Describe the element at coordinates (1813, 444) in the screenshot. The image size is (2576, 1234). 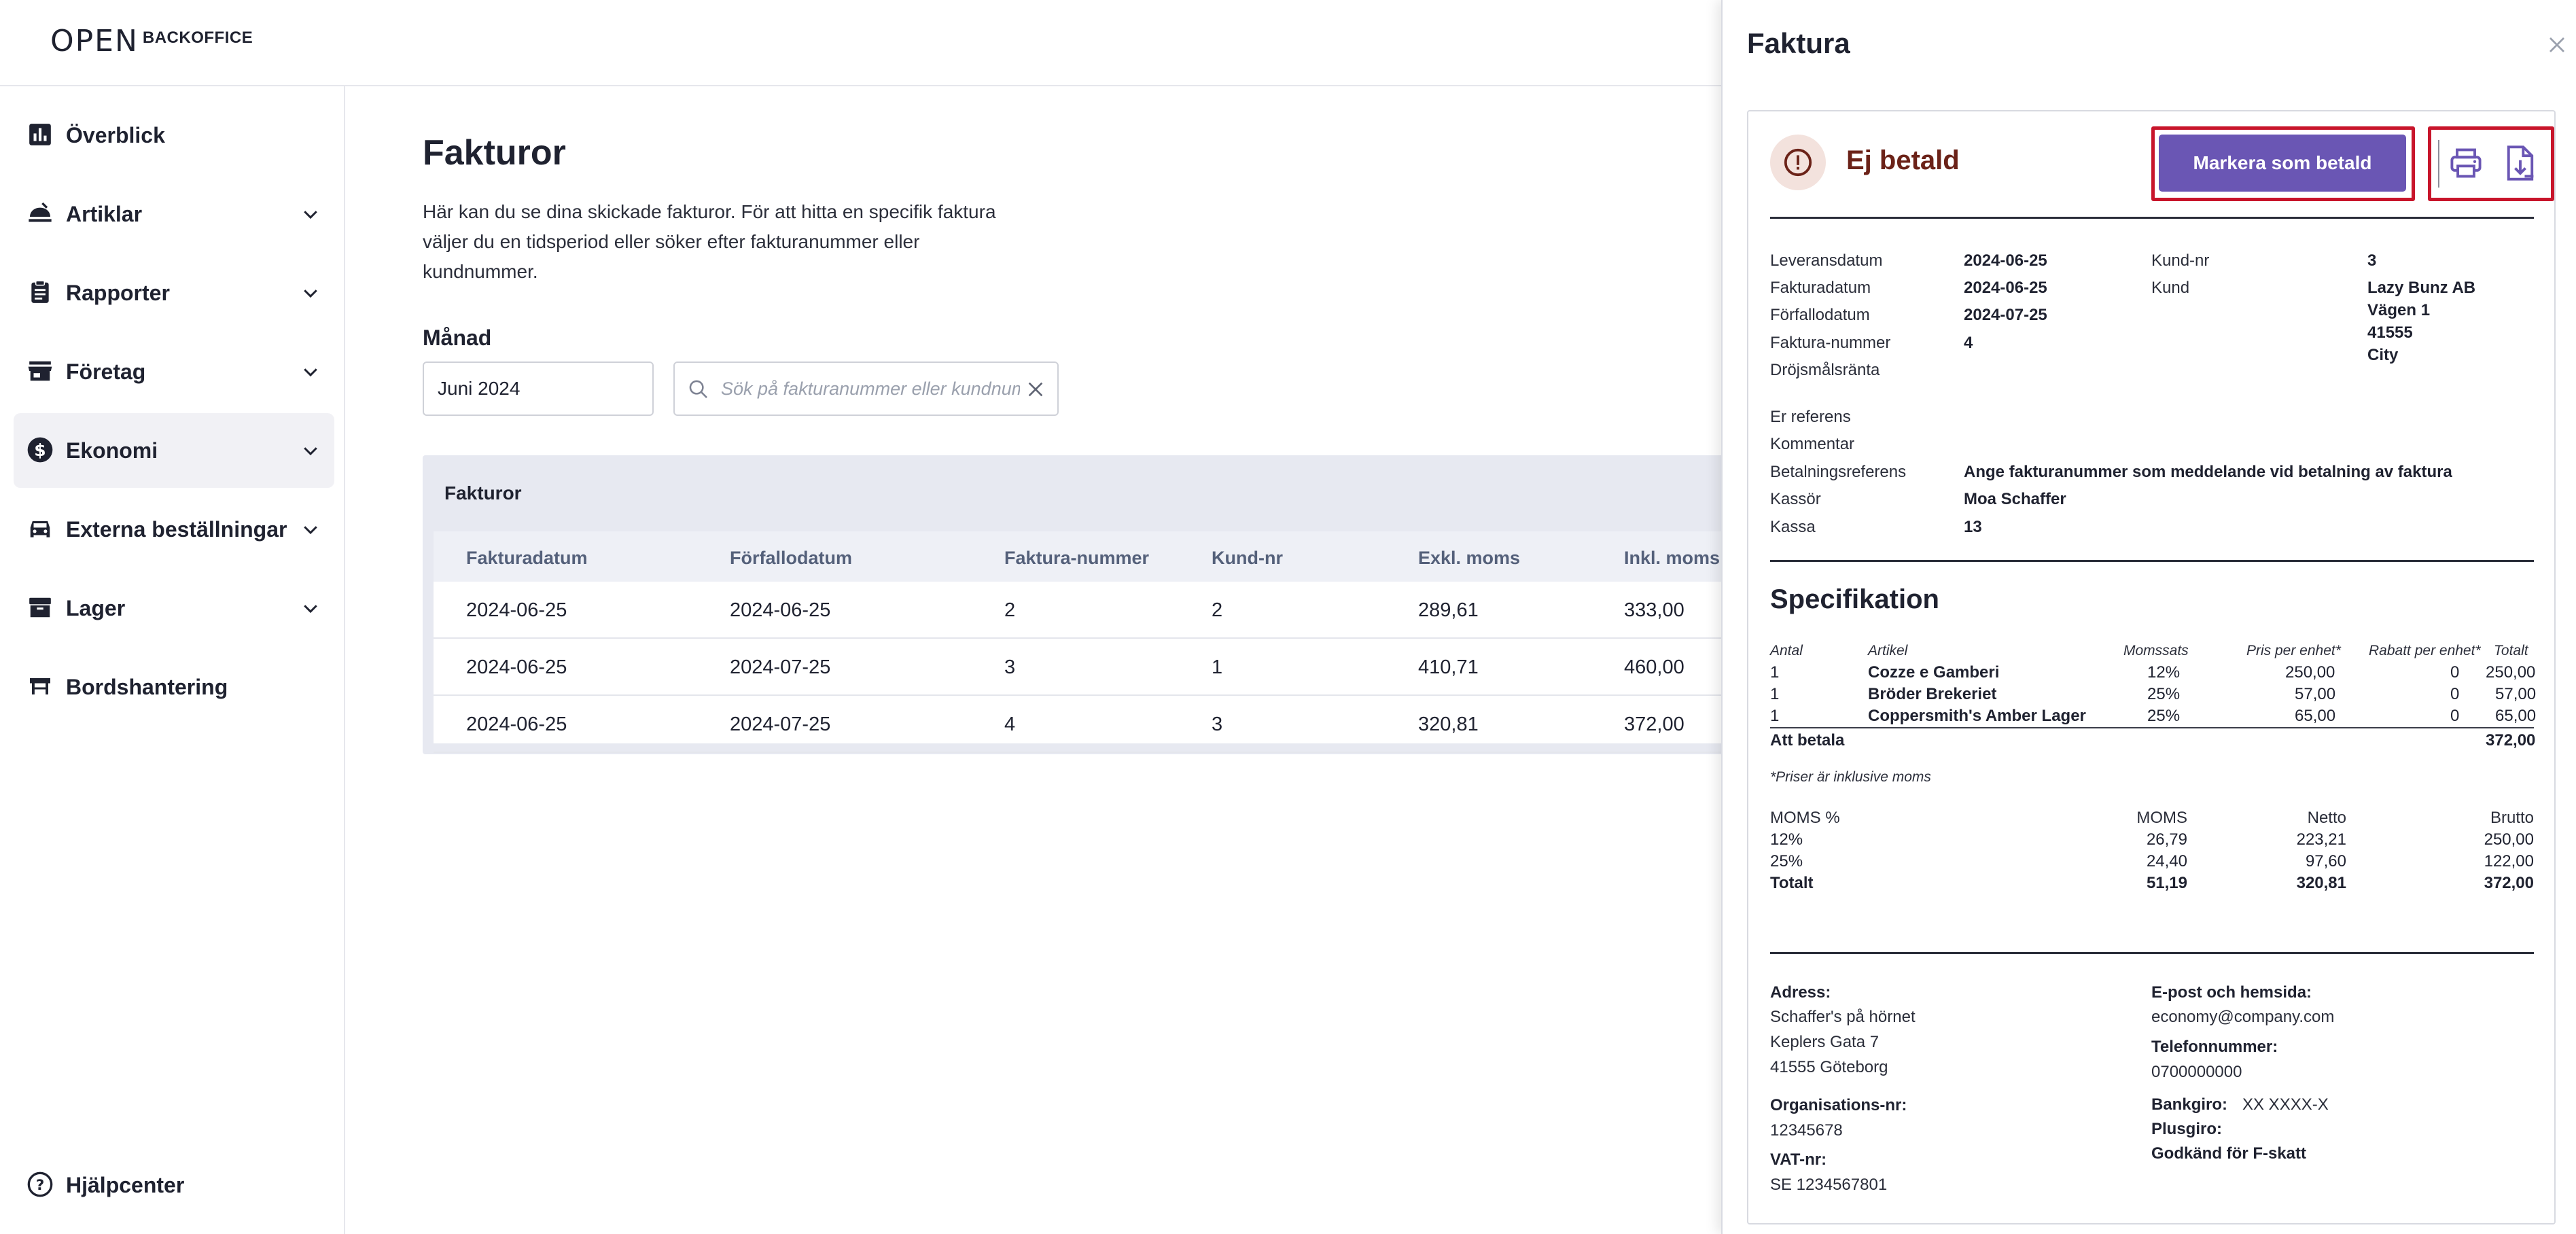
I see `detail-label: Kommentar` at that location.